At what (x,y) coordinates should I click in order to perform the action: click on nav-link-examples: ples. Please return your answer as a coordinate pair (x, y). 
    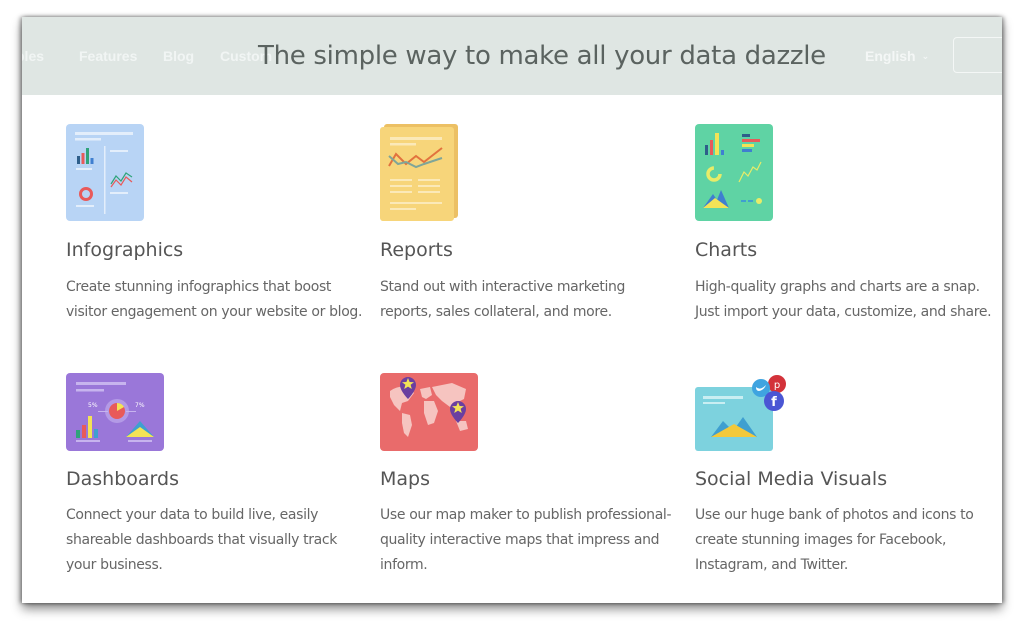
    Looking at the image, I should click on (33, 56).